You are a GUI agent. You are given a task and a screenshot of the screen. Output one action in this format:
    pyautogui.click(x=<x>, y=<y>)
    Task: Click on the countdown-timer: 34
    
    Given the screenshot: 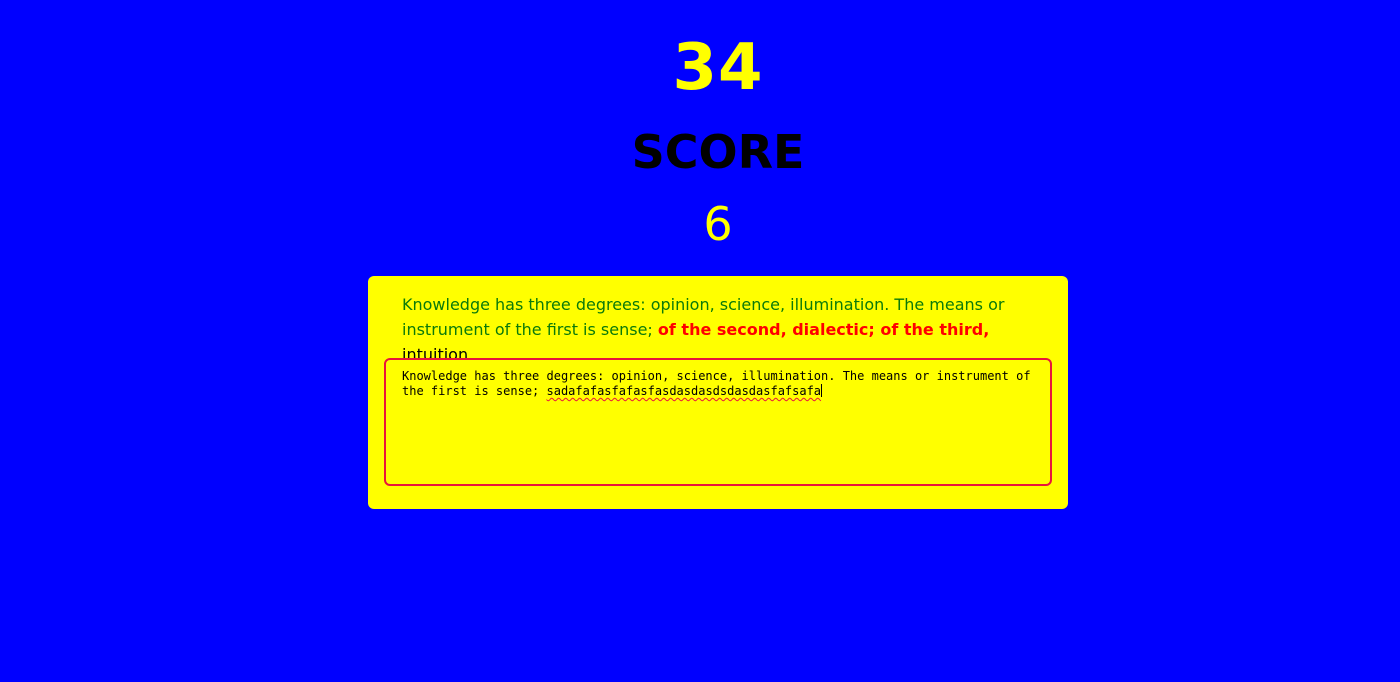 What is the action you would take?
    pyautogui.click(x=718, y=68)
    